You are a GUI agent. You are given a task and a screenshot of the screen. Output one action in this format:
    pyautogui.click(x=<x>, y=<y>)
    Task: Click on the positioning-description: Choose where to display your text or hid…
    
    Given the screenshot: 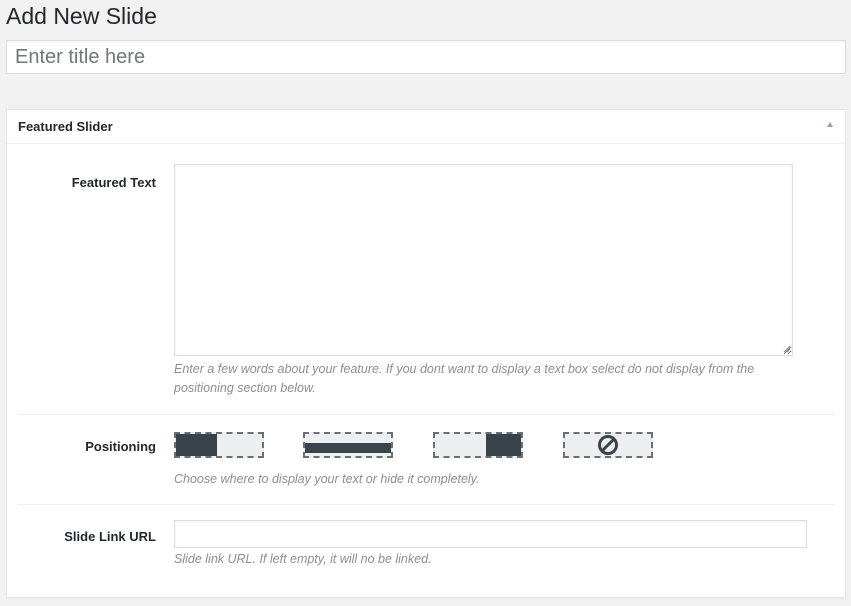 What is the action you would take?
    pyautogui.click(x=327, y=479)
    